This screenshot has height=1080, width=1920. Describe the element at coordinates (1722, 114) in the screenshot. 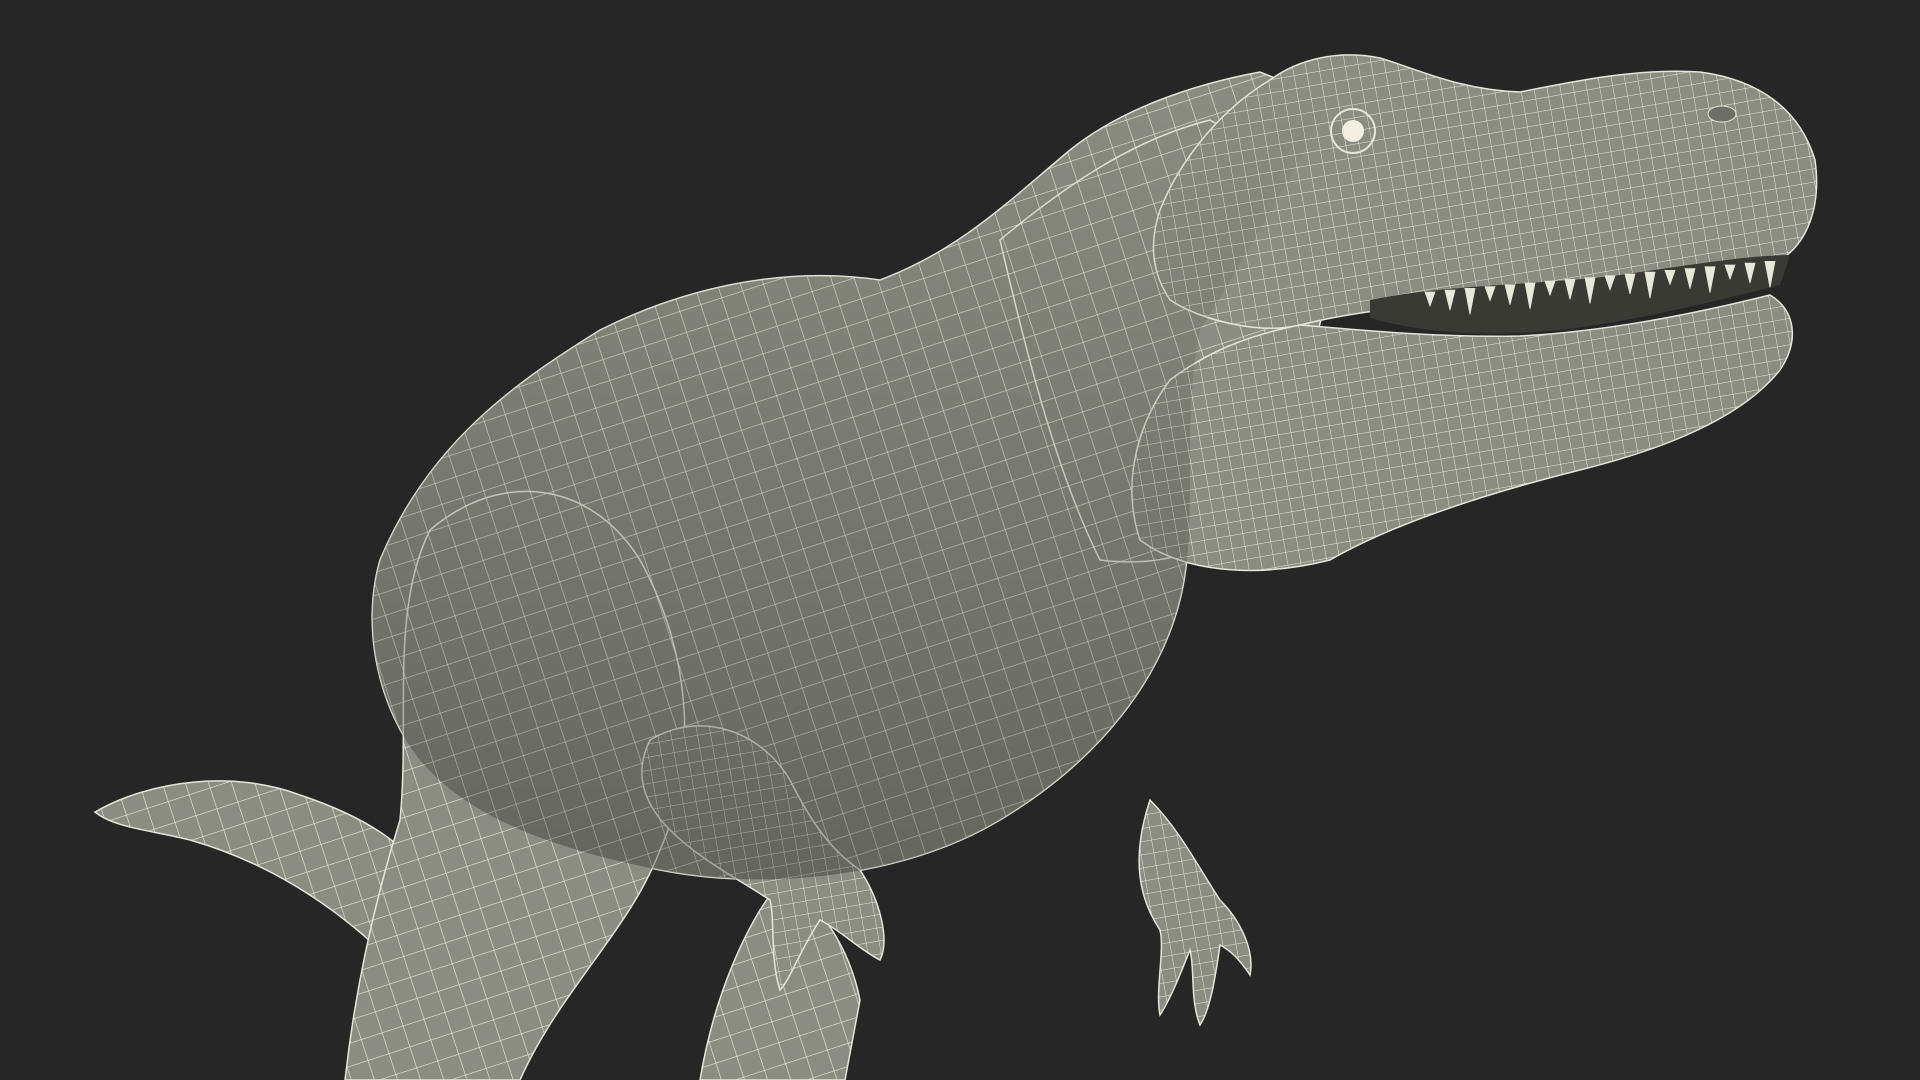

I see `nostril` at that location.